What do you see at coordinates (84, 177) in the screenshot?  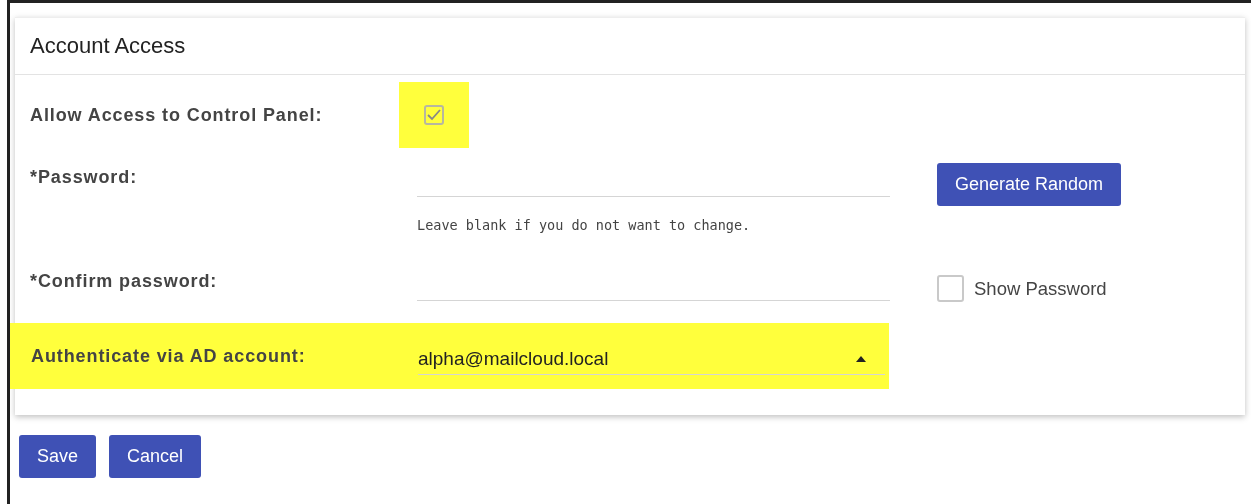 I see `field-label: *Password:` at bounding box center [84, 177].